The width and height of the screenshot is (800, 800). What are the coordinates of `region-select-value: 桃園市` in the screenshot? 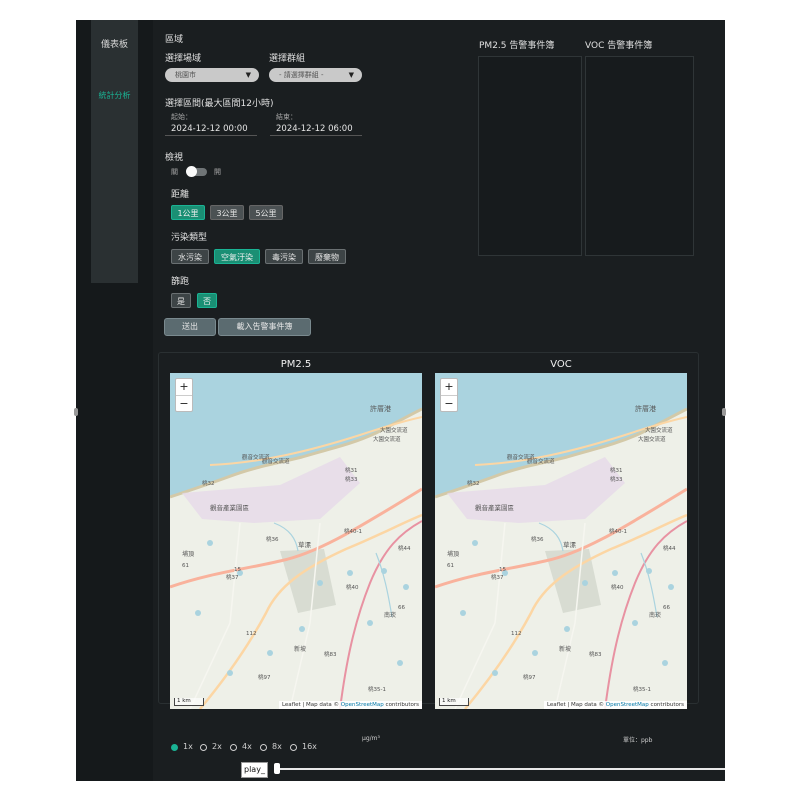 It's located at (185, 75).